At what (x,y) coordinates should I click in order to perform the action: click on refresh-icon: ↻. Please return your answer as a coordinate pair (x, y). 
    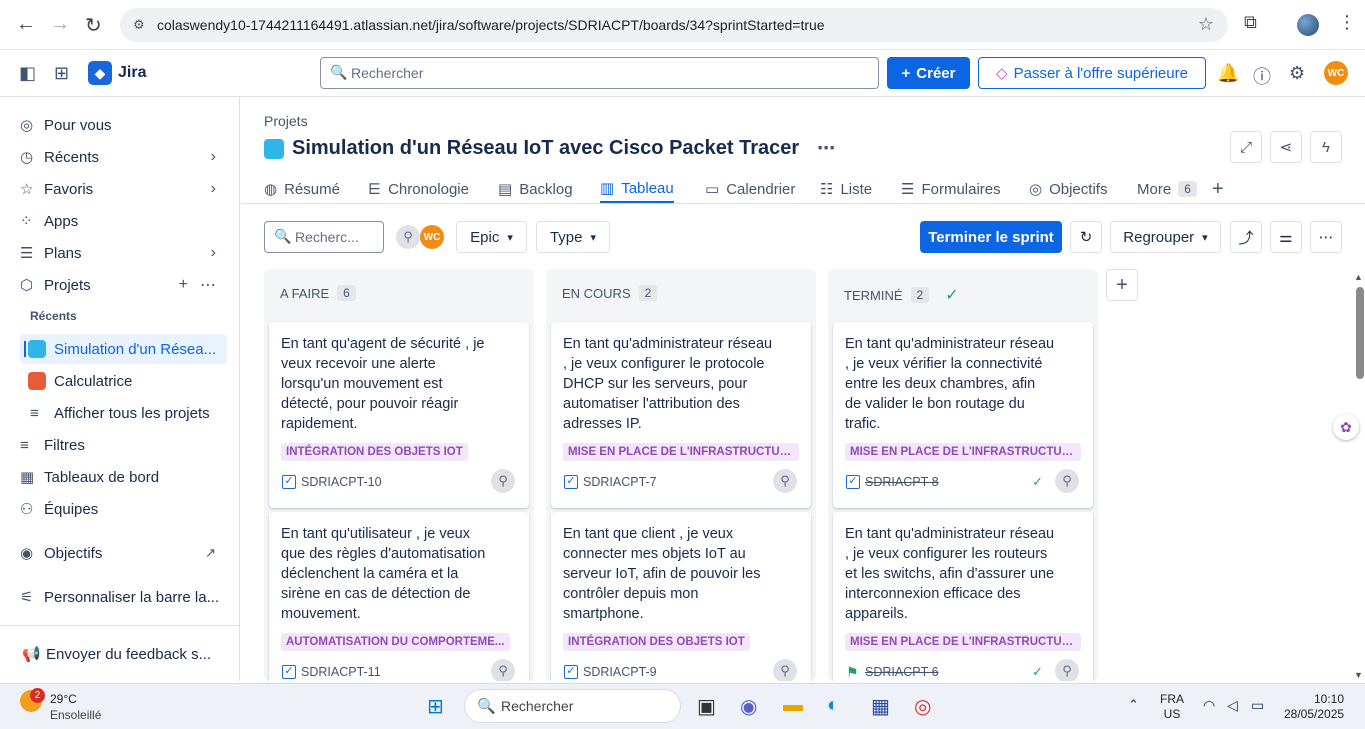
    Looking at the image, I should click on (1086, 237).